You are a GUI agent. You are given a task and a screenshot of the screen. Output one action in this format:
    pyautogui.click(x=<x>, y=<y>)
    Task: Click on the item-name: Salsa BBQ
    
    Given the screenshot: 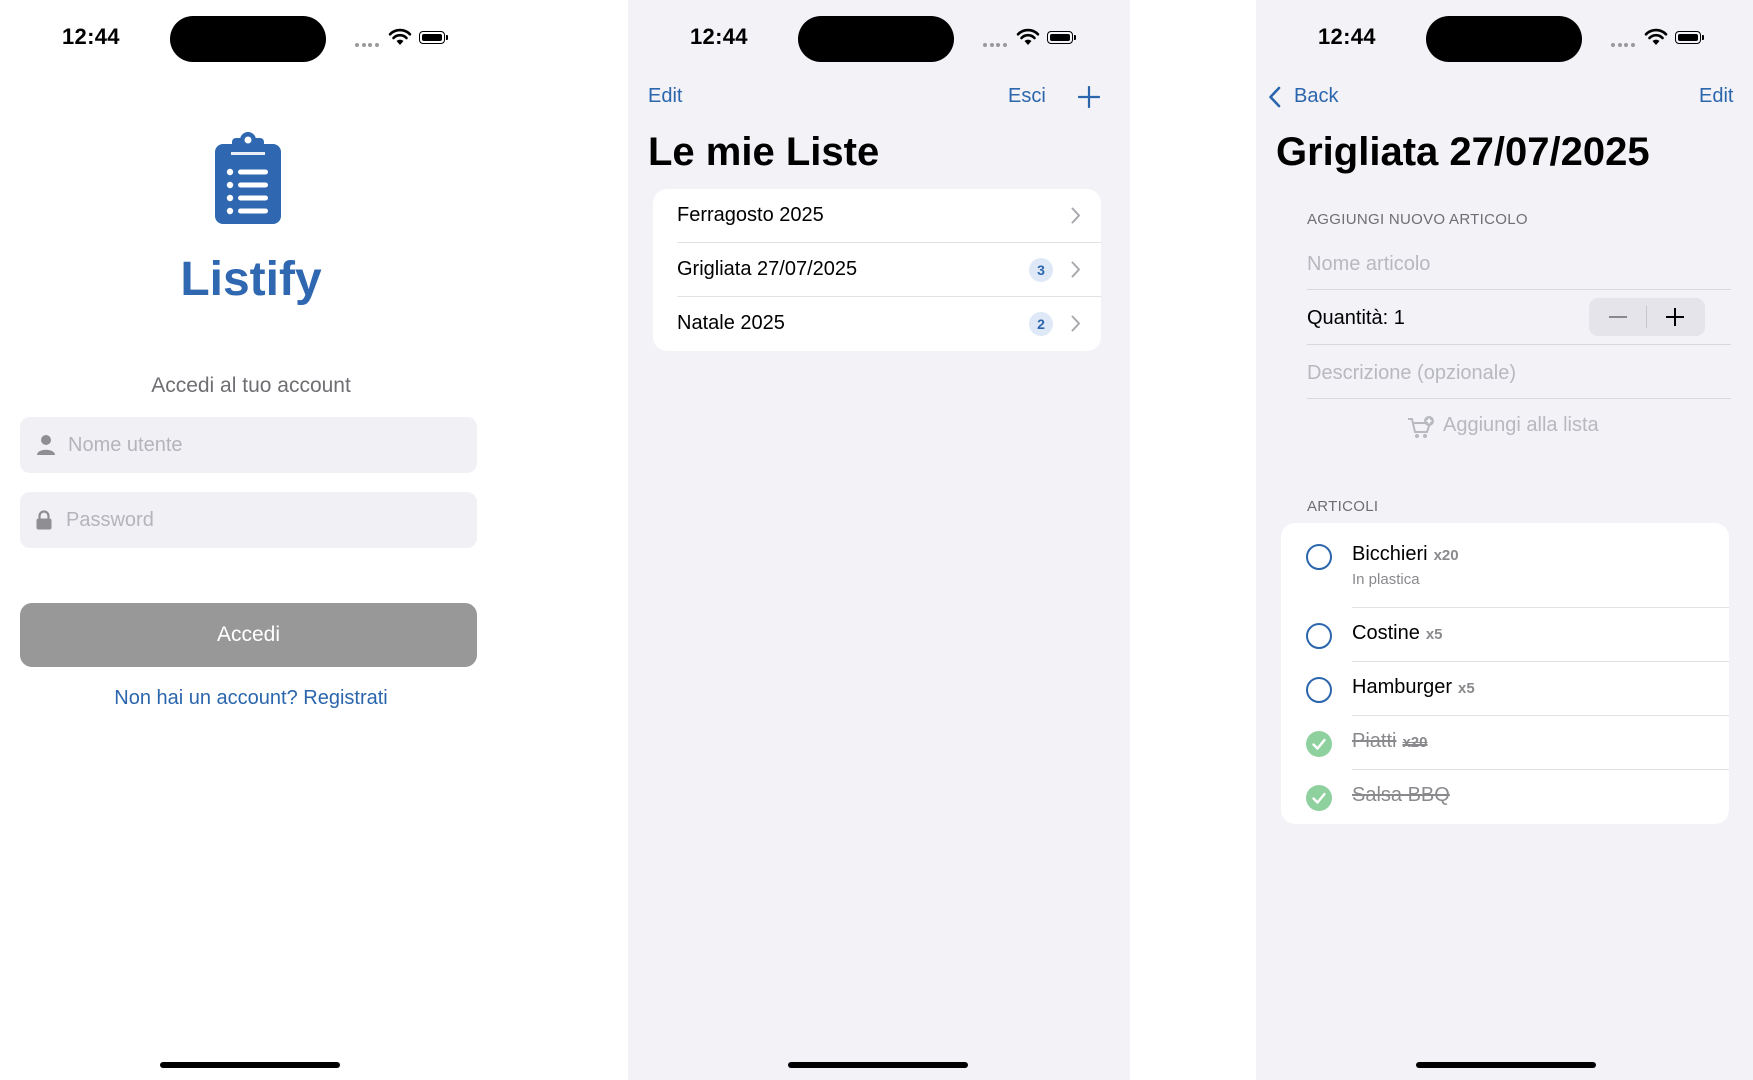 What is the action you would take?
    pyautogui.click(x=1401, y=795)
    